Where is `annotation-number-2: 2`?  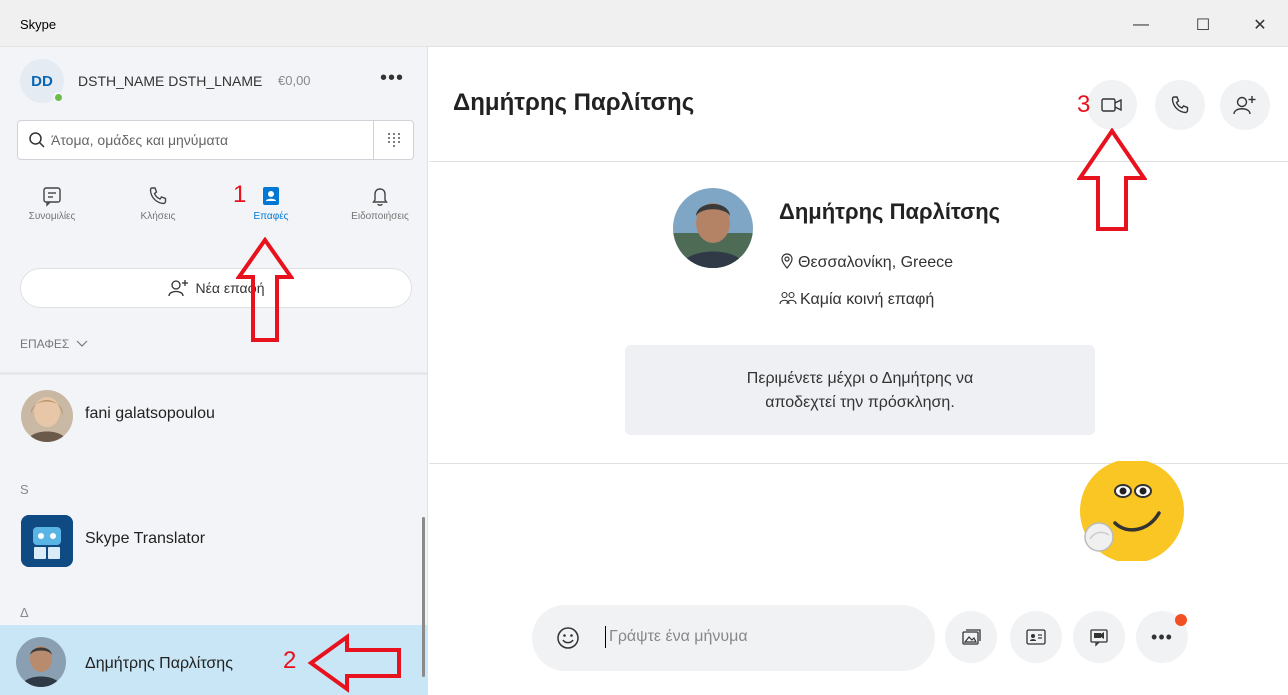 annotation-number-2: 2 is located at coordinates (290, 660).